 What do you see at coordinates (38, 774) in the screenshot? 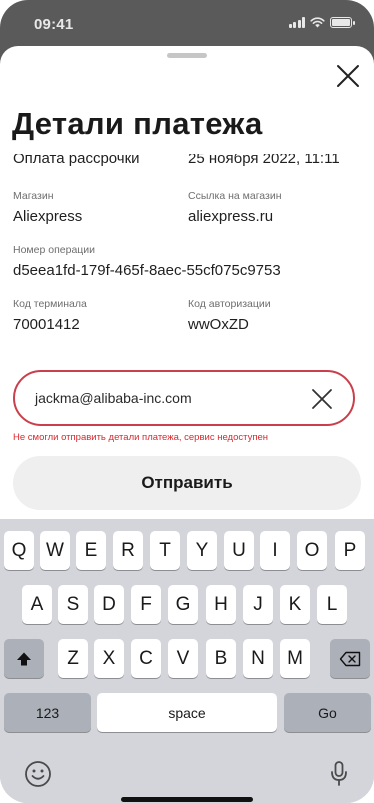
I see `emoji-icon` at bounding box center [38, 774].